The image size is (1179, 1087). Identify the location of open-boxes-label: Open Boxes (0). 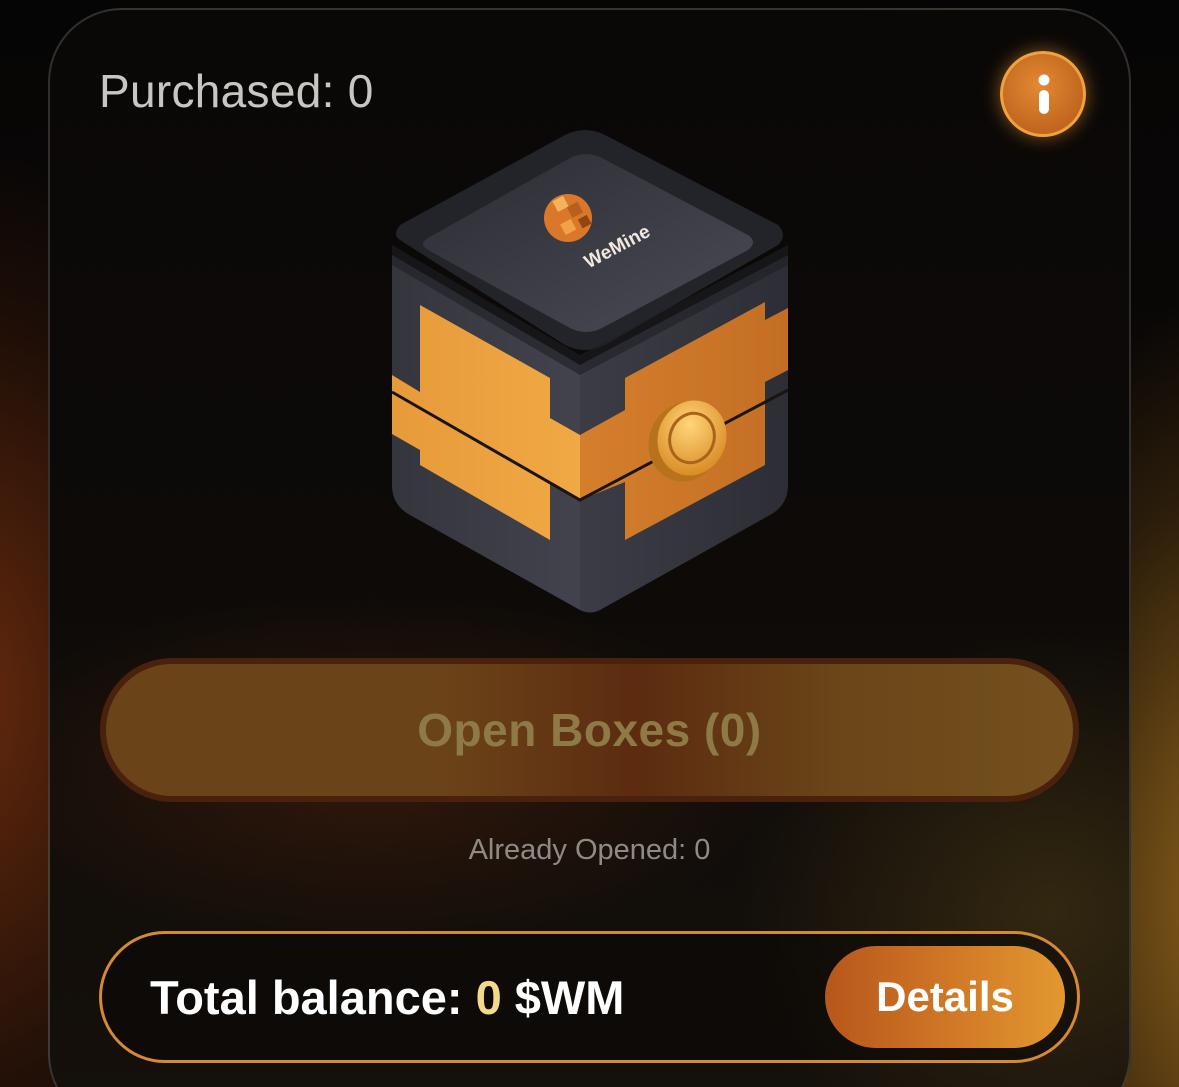
(589, 730).